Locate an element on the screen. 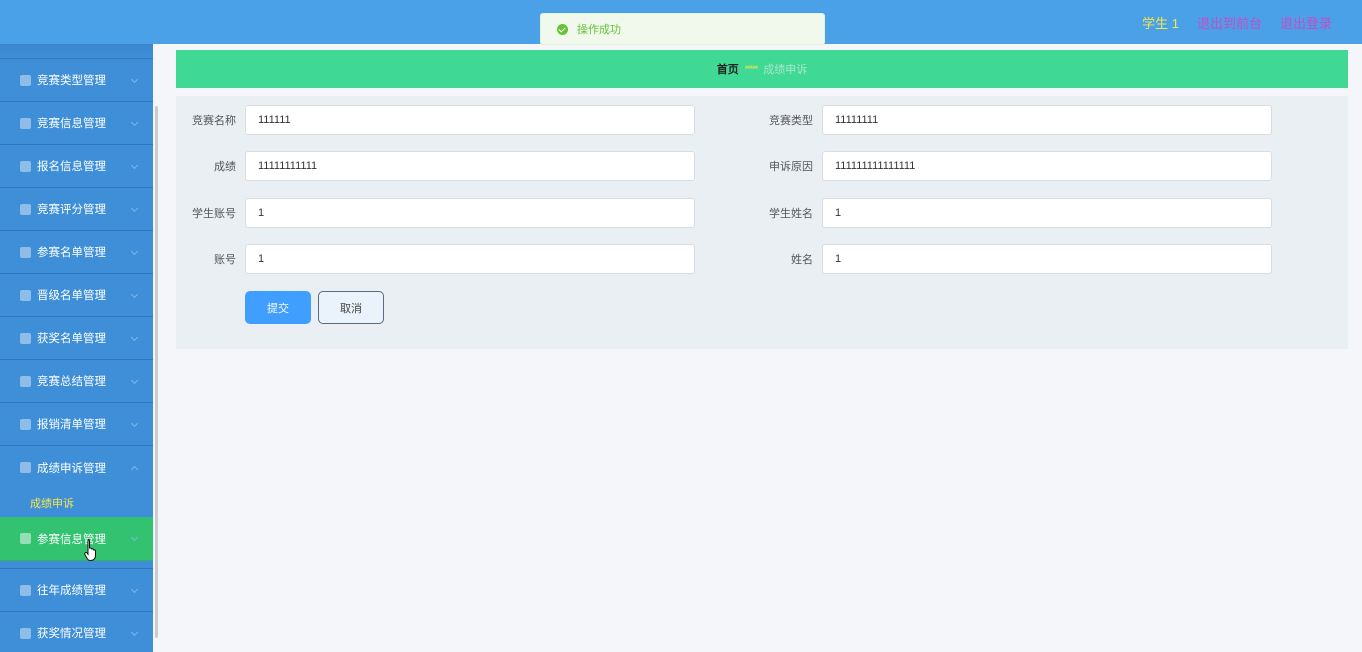 The width and height of the screenshot is (1362, 652). student-name-input is located at coordinates (1047, 213).